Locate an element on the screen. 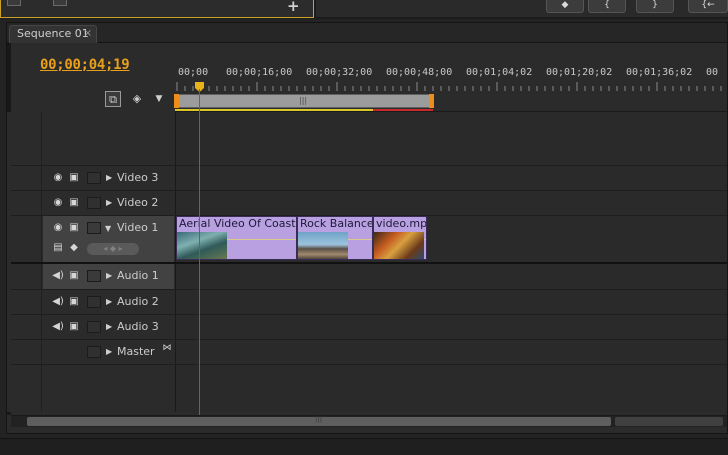 This screenshot has height=455, width=728. track-header-audio-2: ◀) ▣ ▶ Audio 2 is located at coordinates (108, 302).